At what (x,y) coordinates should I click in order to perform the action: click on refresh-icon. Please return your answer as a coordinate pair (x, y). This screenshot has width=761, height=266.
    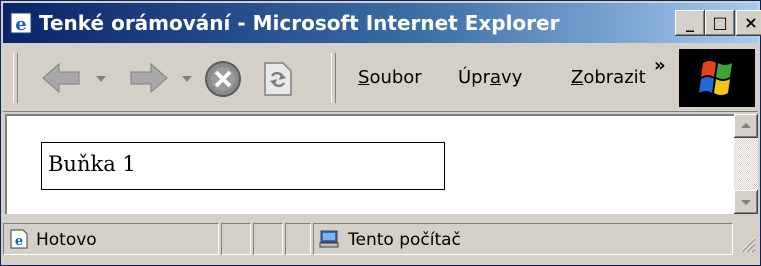
    Looking at the image, I should click on (278, 79).